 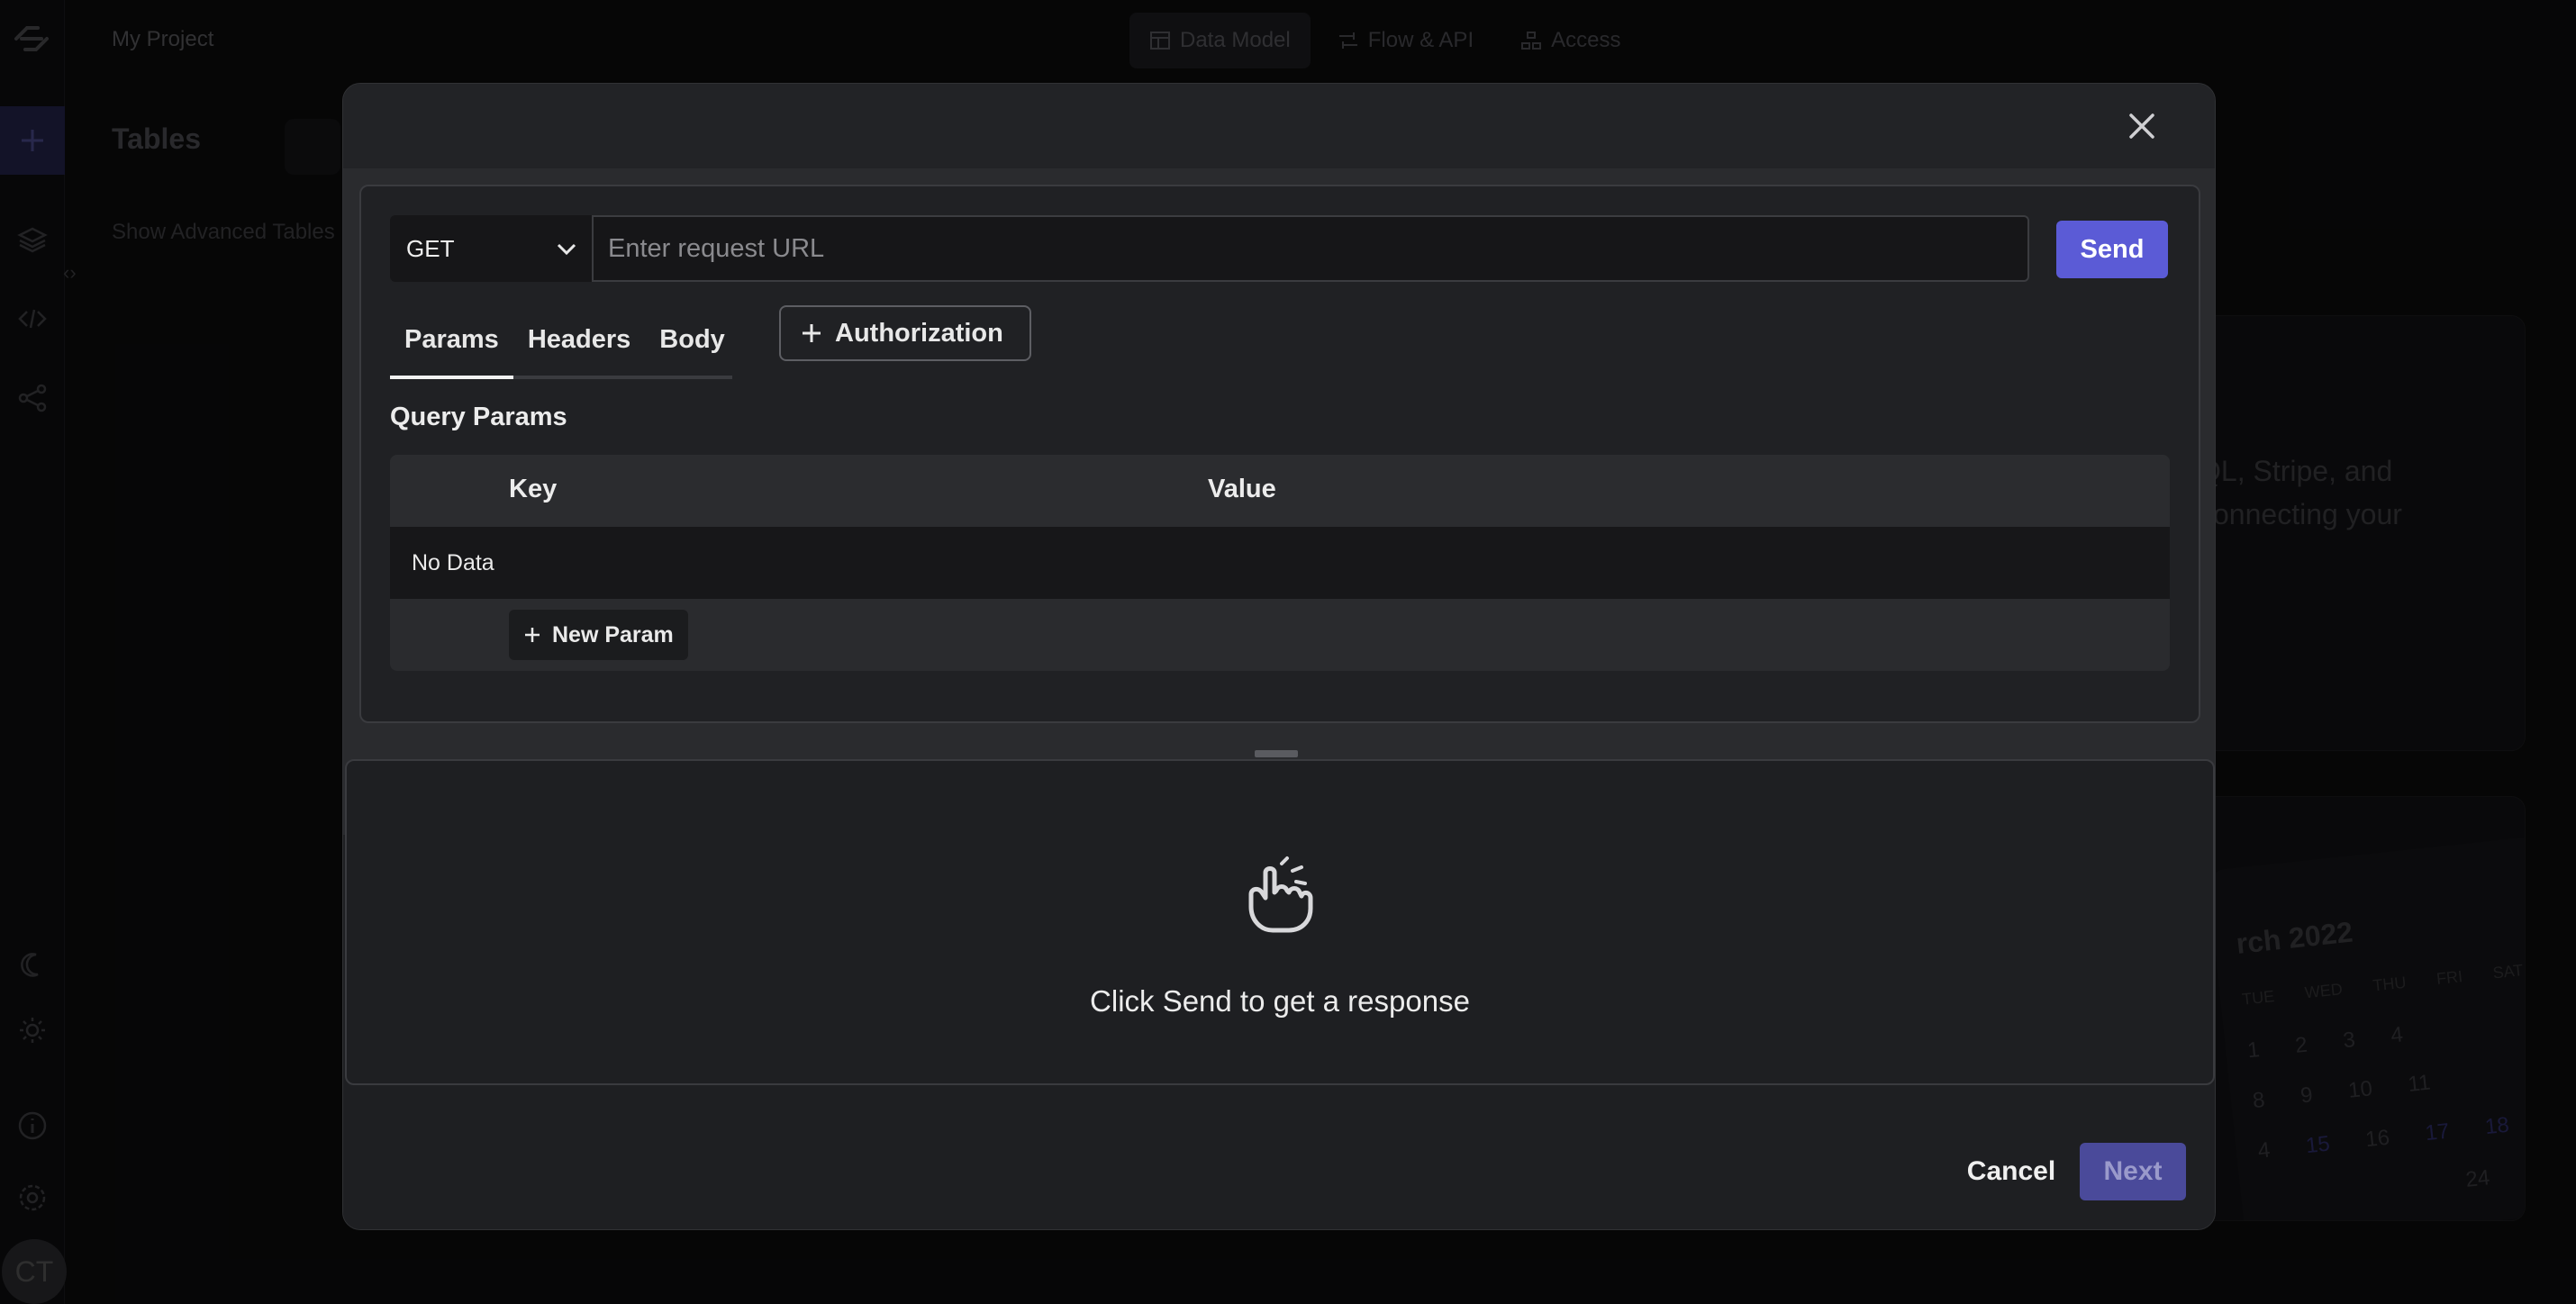 What do you see at coordinates (2112, 250) in the screenshot?
I see `send-button: Send` at bounding box center [2112, 250].